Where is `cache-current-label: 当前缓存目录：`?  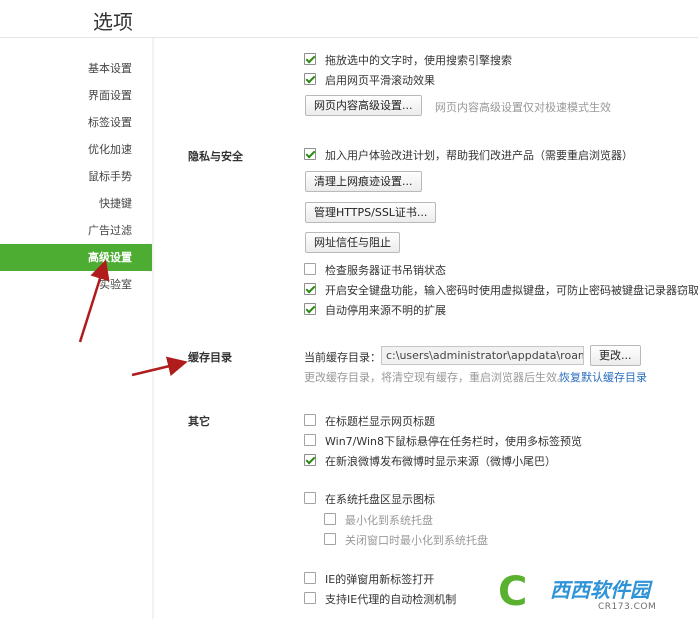 cache-current-label: 当前缓存目录： is located at coordinates (342, 357).